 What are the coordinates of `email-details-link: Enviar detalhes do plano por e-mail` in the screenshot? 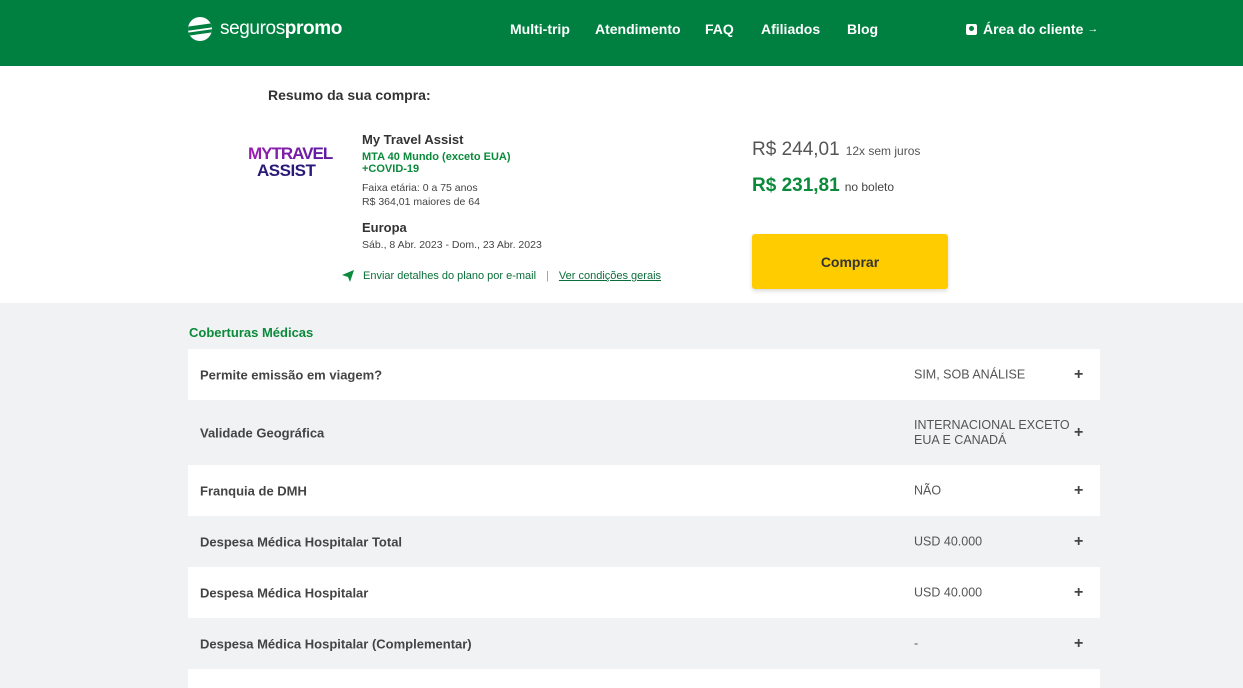 It's located at (449, 276).